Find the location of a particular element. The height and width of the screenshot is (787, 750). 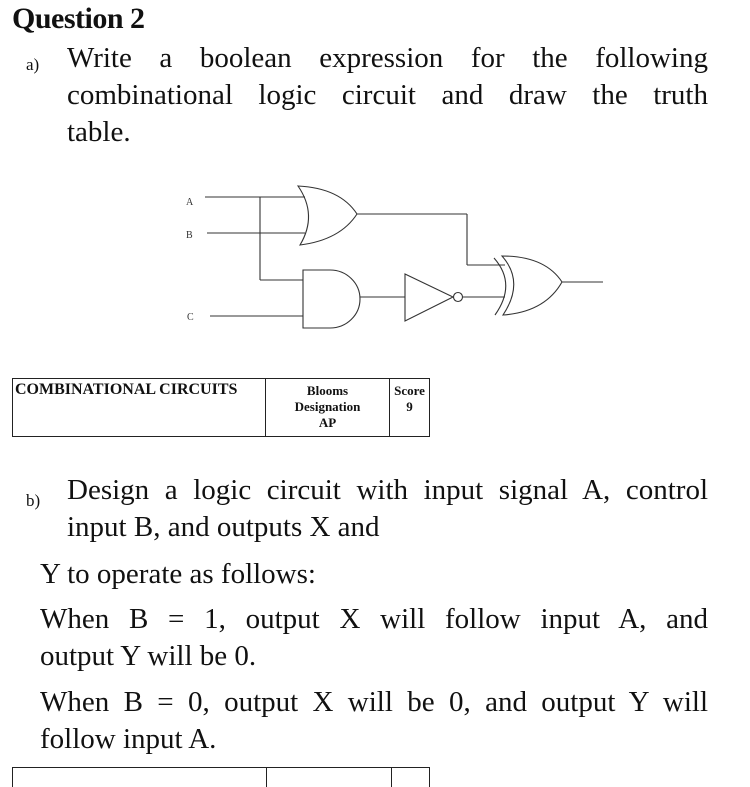

input-label-b: B is located at coordinates (189, 235).